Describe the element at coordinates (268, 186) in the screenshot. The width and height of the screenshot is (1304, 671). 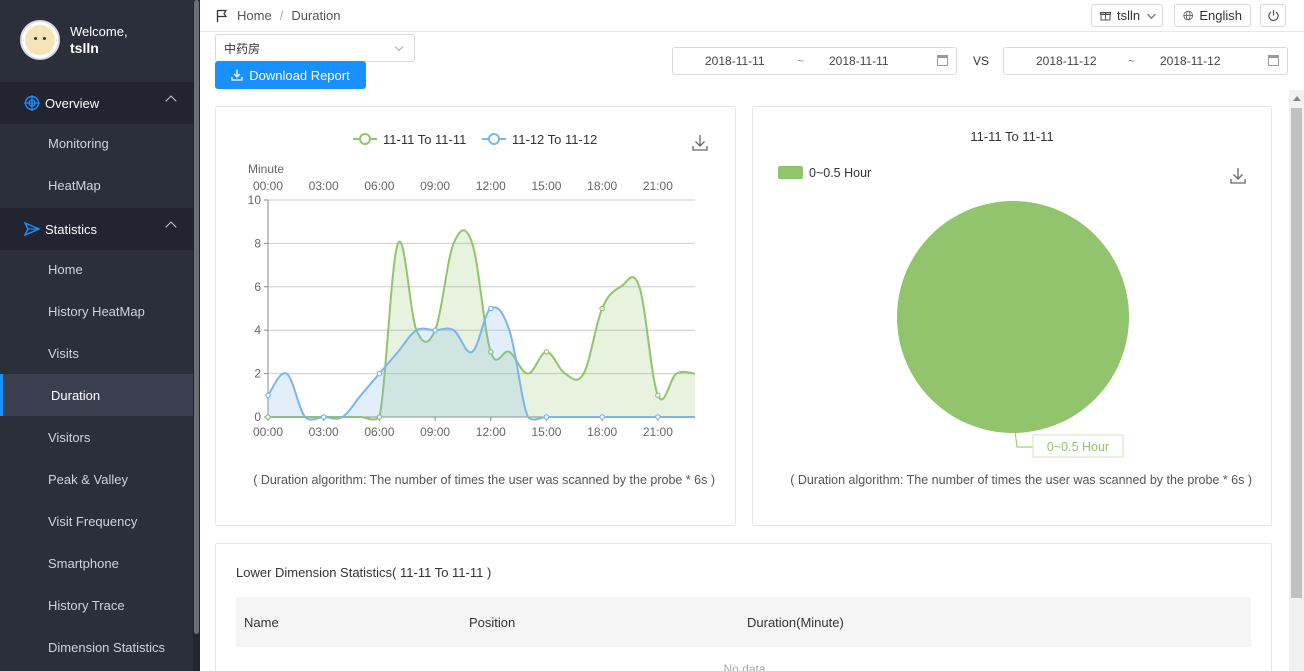
I see `x-tick-label-top: 00:00` at that location.